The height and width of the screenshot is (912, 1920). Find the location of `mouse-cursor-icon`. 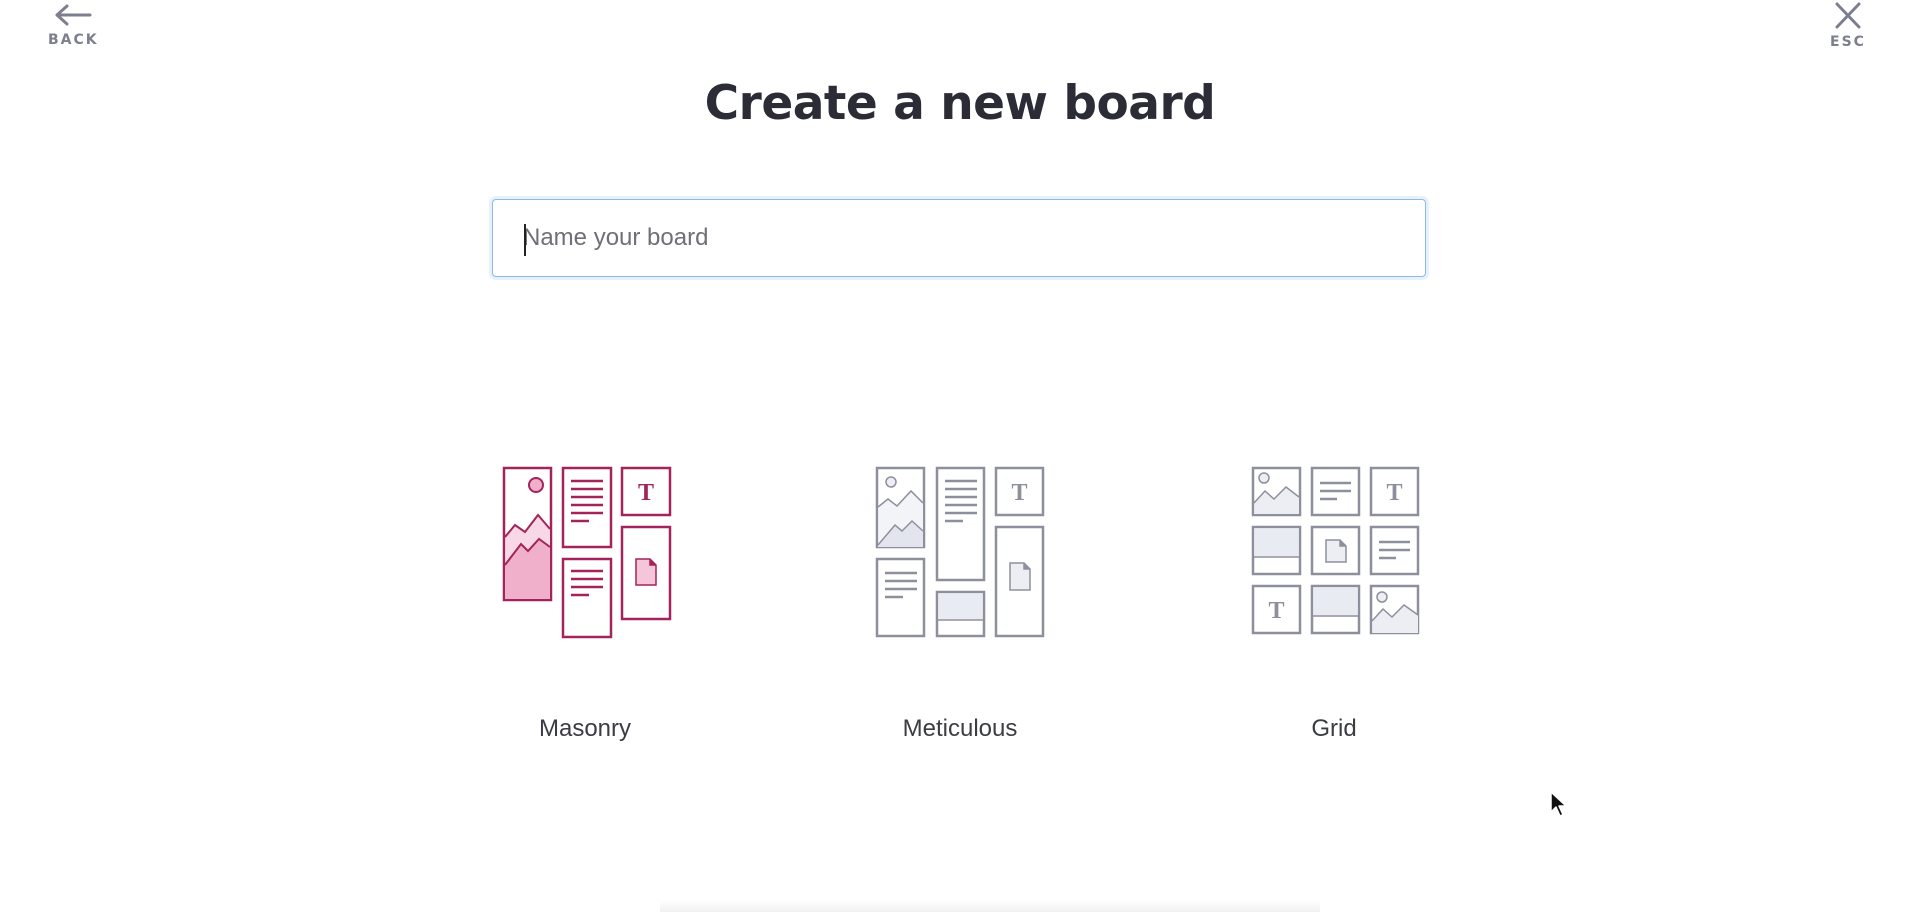

mouse-cursor-icon is located at coordinates (1558, 804).